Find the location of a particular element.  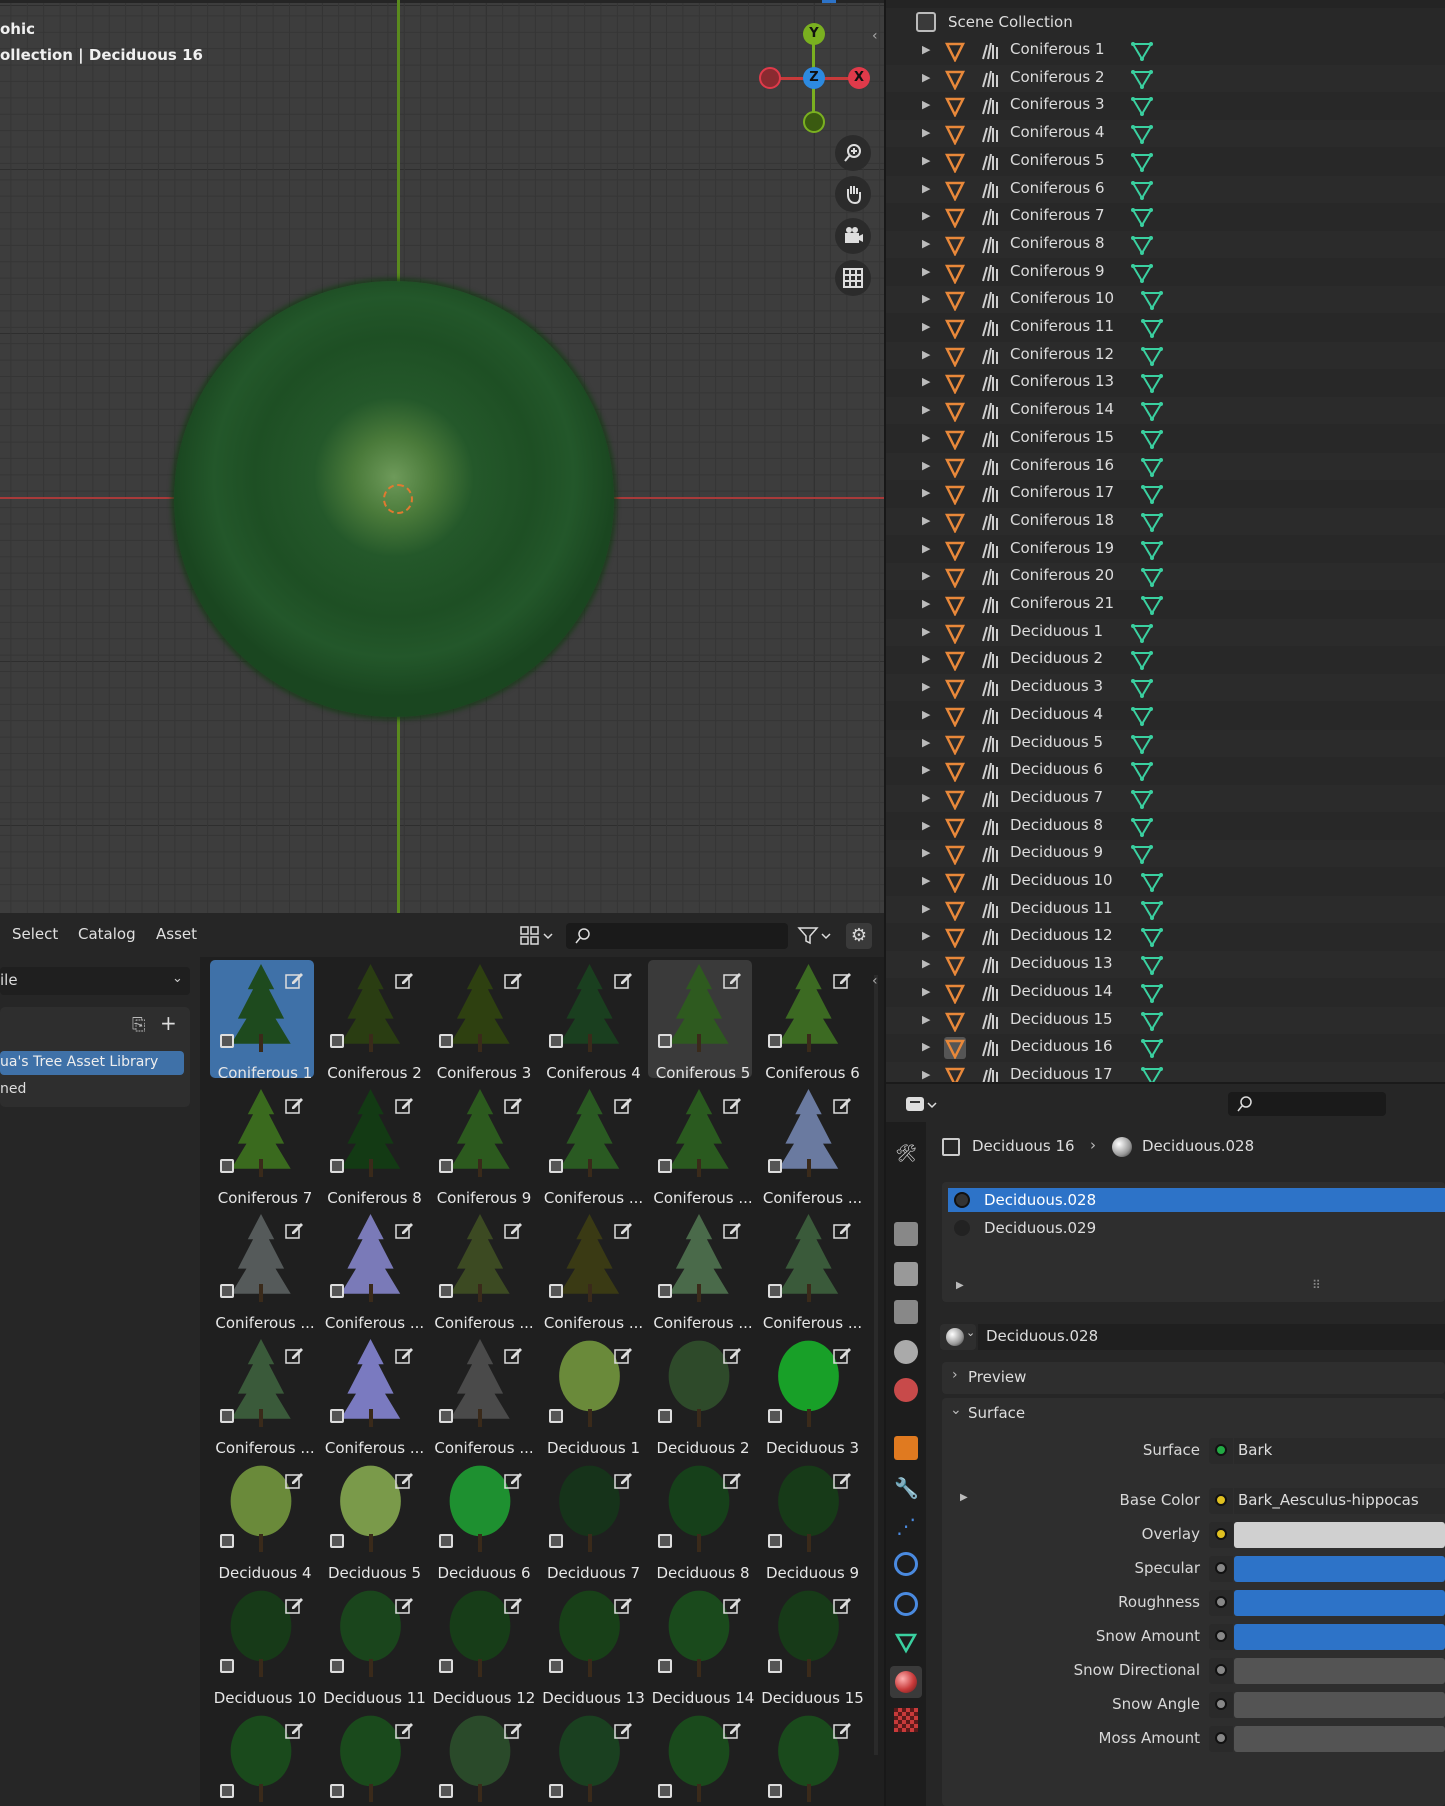

asset-tile: Deciduous 10 is located at coordinates (263, 1646).